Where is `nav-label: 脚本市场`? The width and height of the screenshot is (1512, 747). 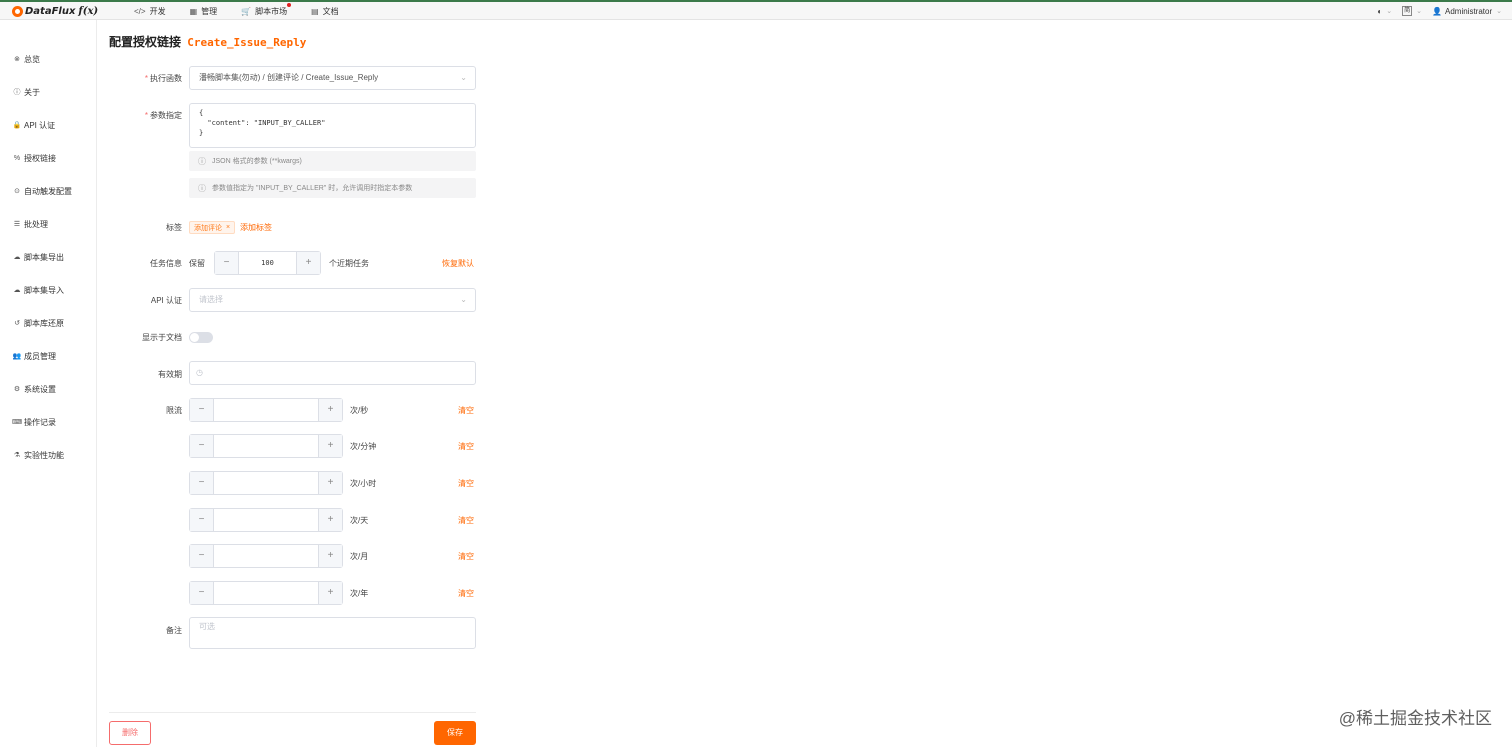 nav-label: 脚本市场 is located at coordinates (271, 11).